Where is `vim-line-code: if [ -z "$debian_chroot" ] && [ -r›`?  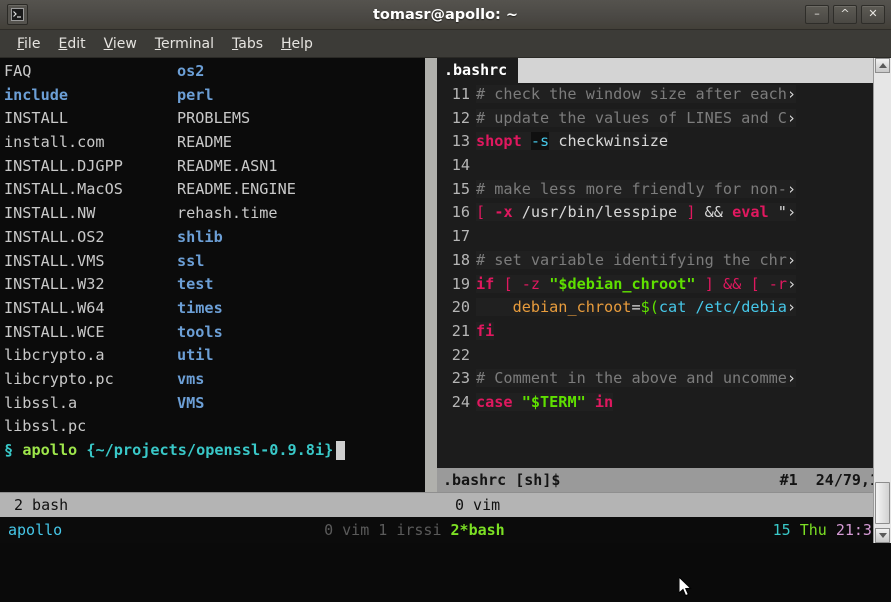 vim-line-code: if [ -z "$debian_chroot" ] && [ -r› is located at coordinates (636, 283).